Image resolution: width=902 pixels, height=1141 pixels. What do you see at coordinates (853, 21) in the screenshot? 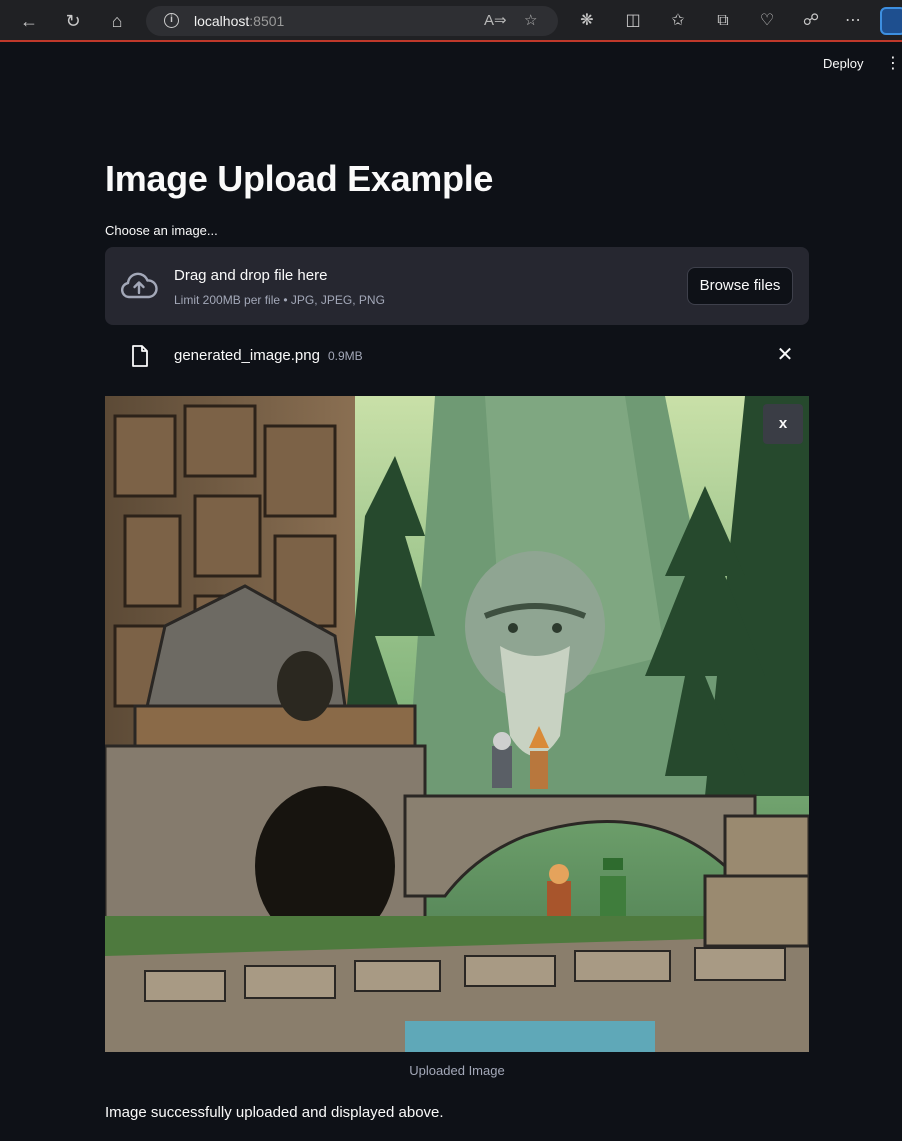
I see `more-icon: ⋯` at bounding box center [853, 21].